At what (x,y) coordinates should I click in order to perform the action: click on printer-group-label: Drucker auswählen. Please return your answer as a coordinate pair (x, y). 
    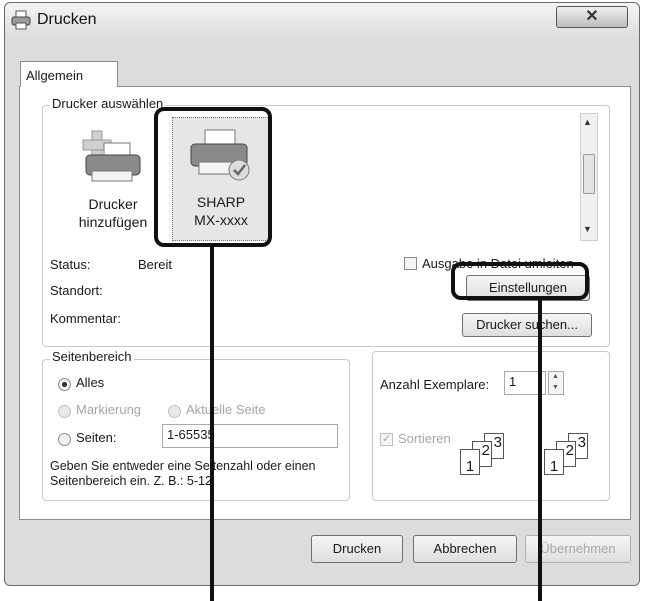
    Looking at the image, I should click on (108, 103).